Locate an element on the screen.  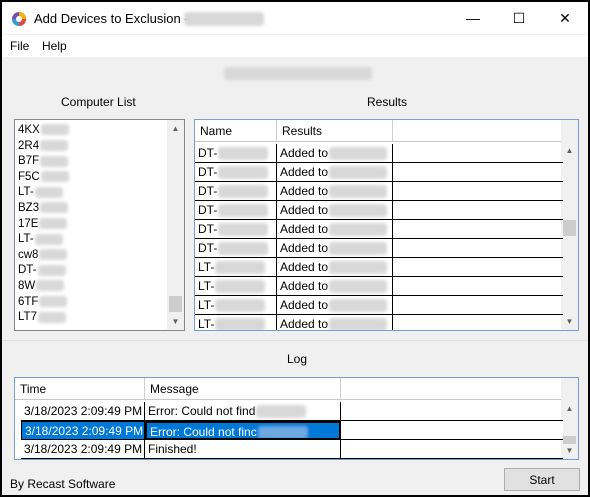
list-item: 8W is located at coordinates (41, 287).